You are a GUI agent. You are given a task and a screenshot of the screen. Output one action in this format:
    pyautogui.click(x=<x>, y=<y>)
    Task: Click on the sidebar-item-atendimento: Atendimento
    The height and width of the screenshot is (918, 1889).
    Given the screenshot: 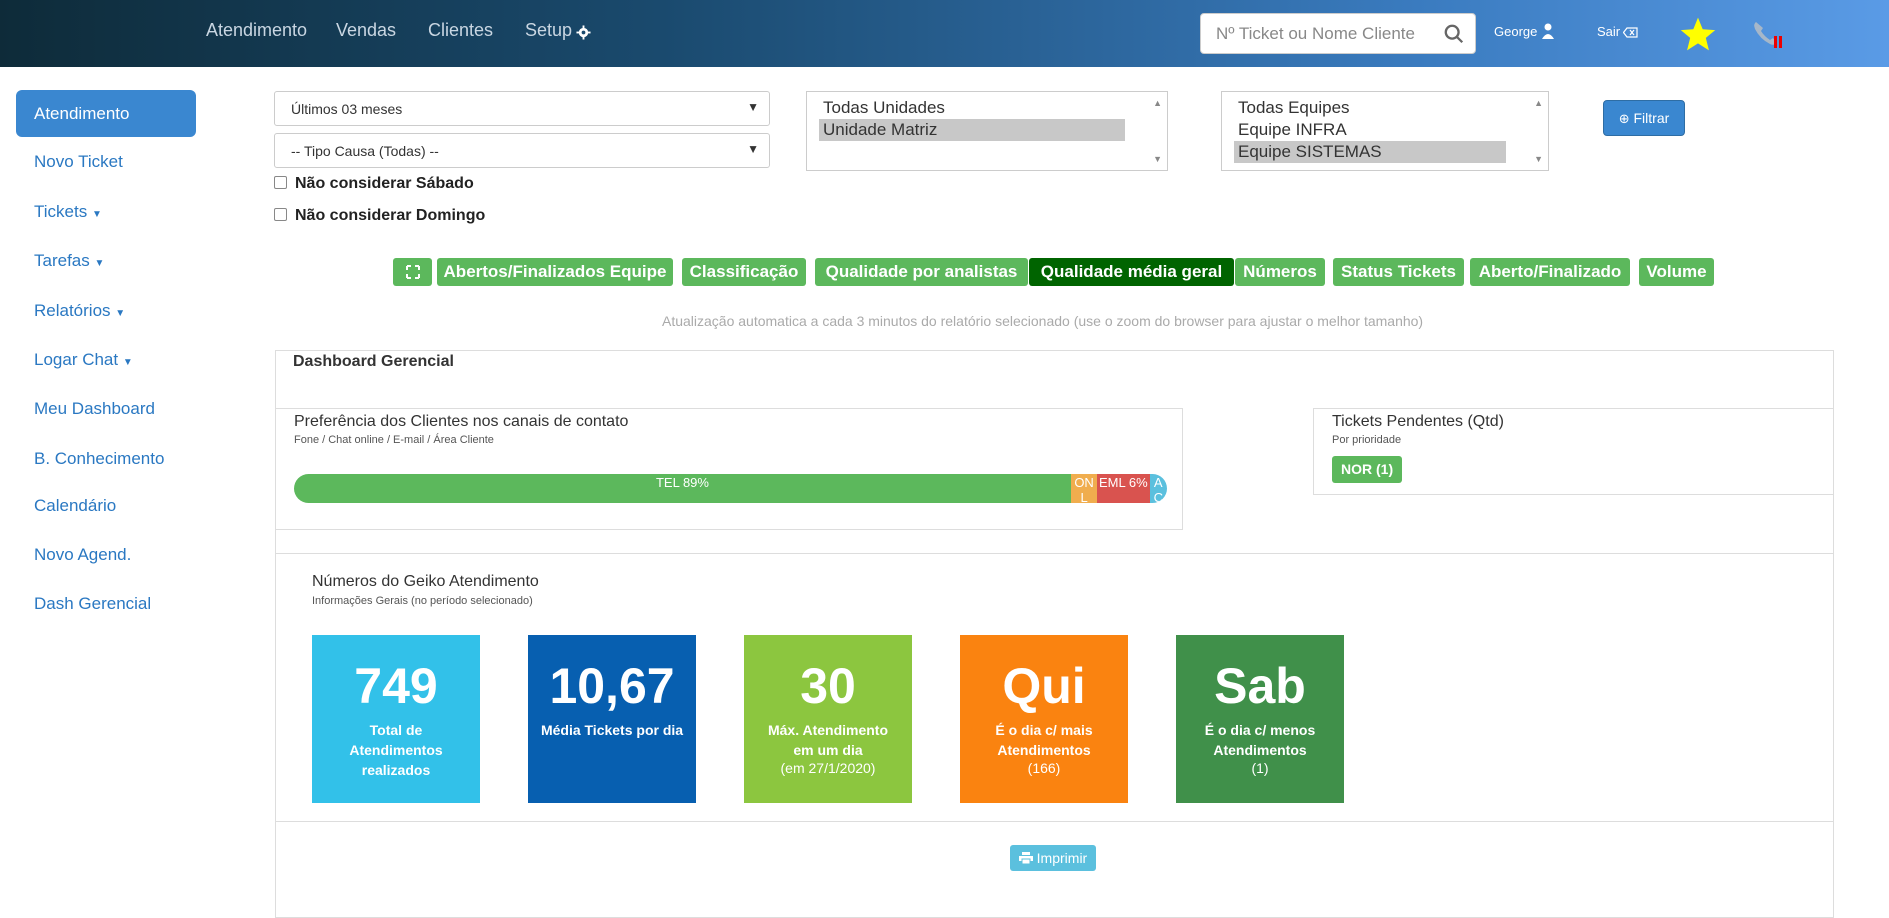 What is the action you would take?
    pyautogui.click(x=106, y=113)
    